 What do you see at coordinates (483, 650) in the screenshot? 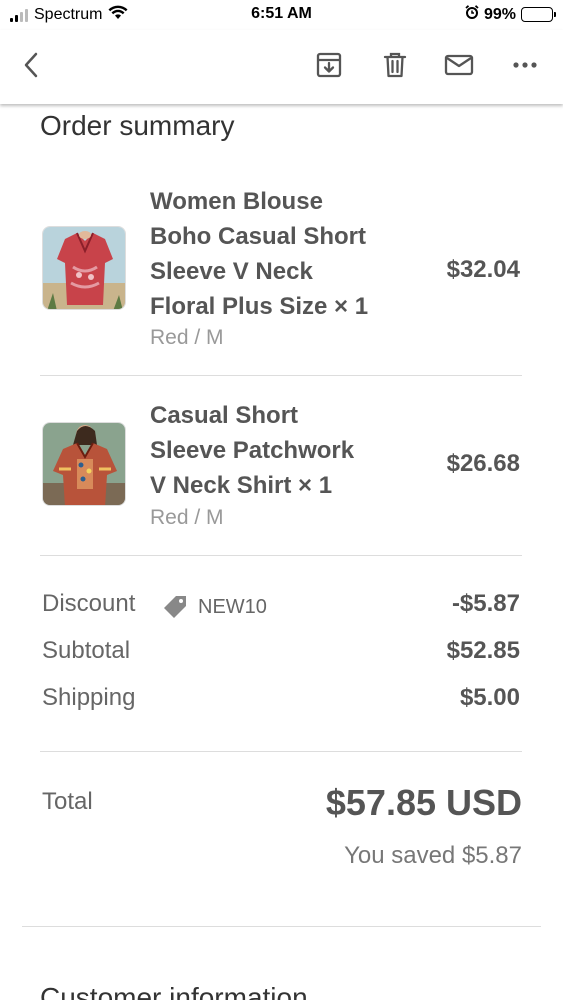
I see `subtotal-value: $52.85` at bounding box center [483, 650].